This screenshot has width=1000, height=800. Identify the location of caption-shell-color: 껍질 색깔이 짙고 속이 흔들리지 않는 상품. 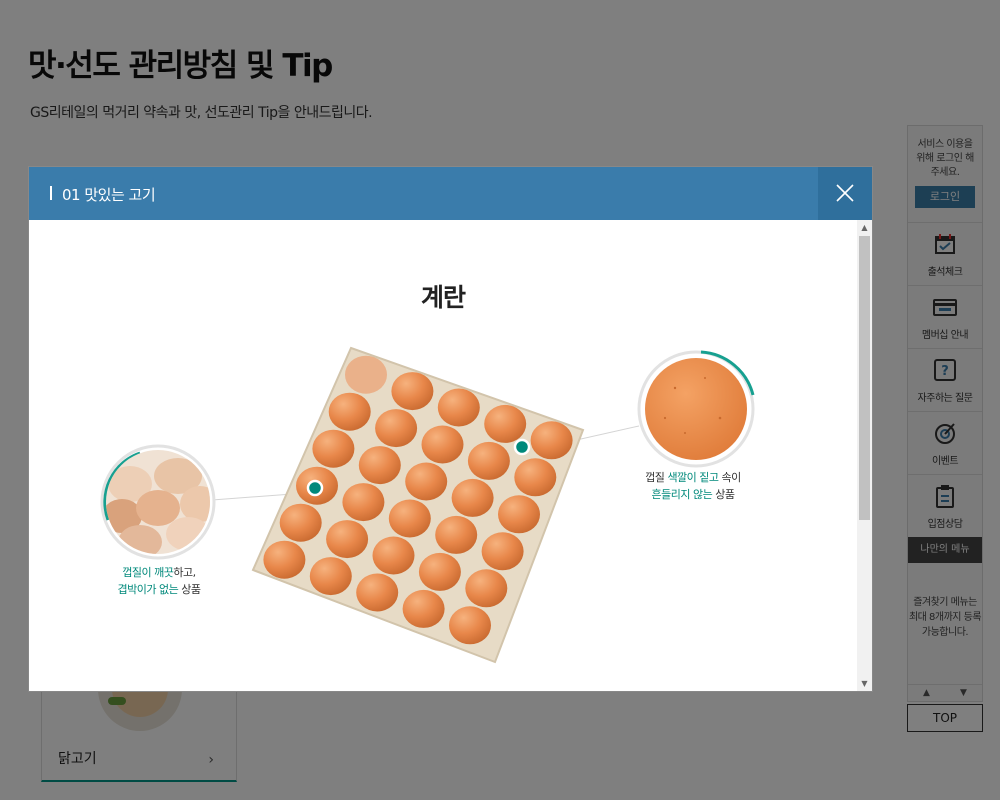
(693, 486).